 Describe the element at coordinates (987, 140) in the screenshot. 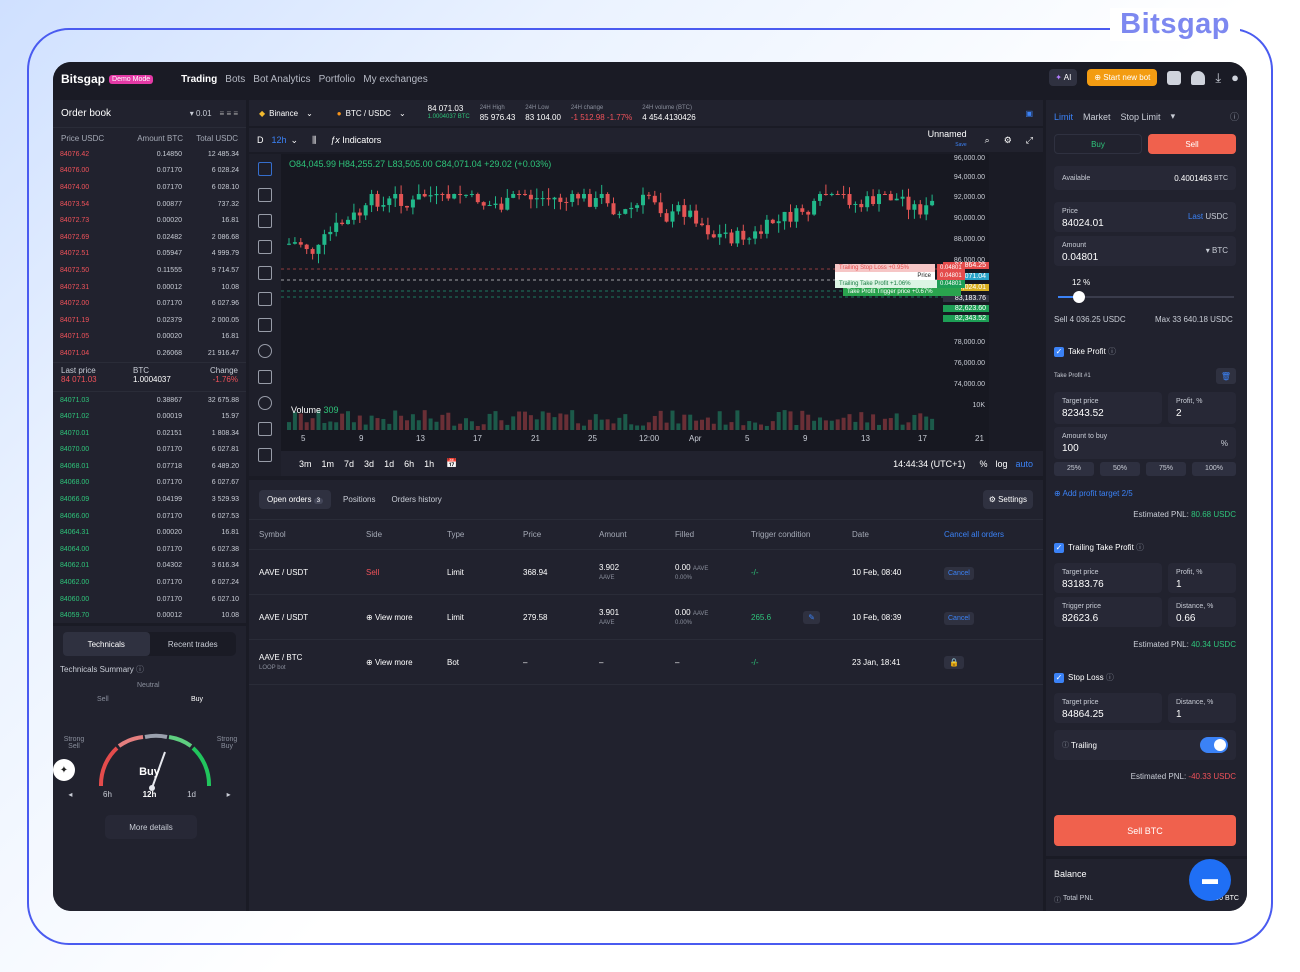

I see `zoom-icon: ⌕` at that location.